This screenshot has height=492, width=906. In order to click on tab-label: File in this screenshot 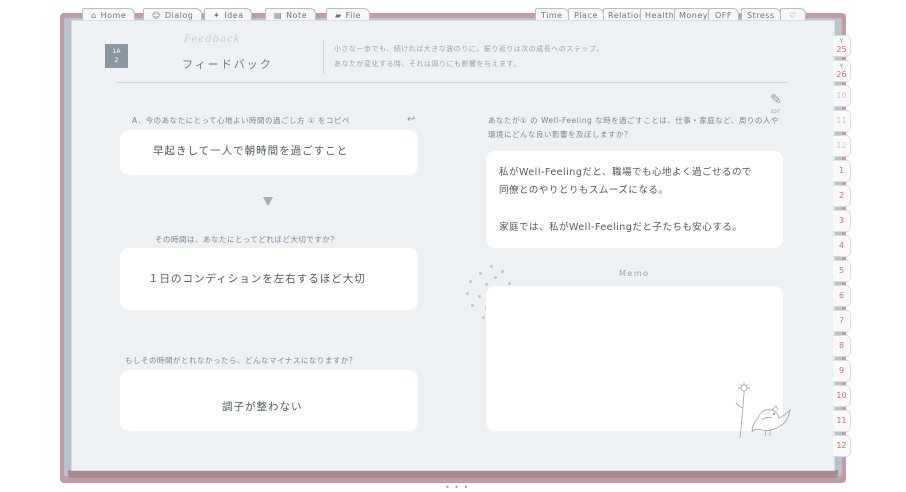, I will do `click(353, 15)`.